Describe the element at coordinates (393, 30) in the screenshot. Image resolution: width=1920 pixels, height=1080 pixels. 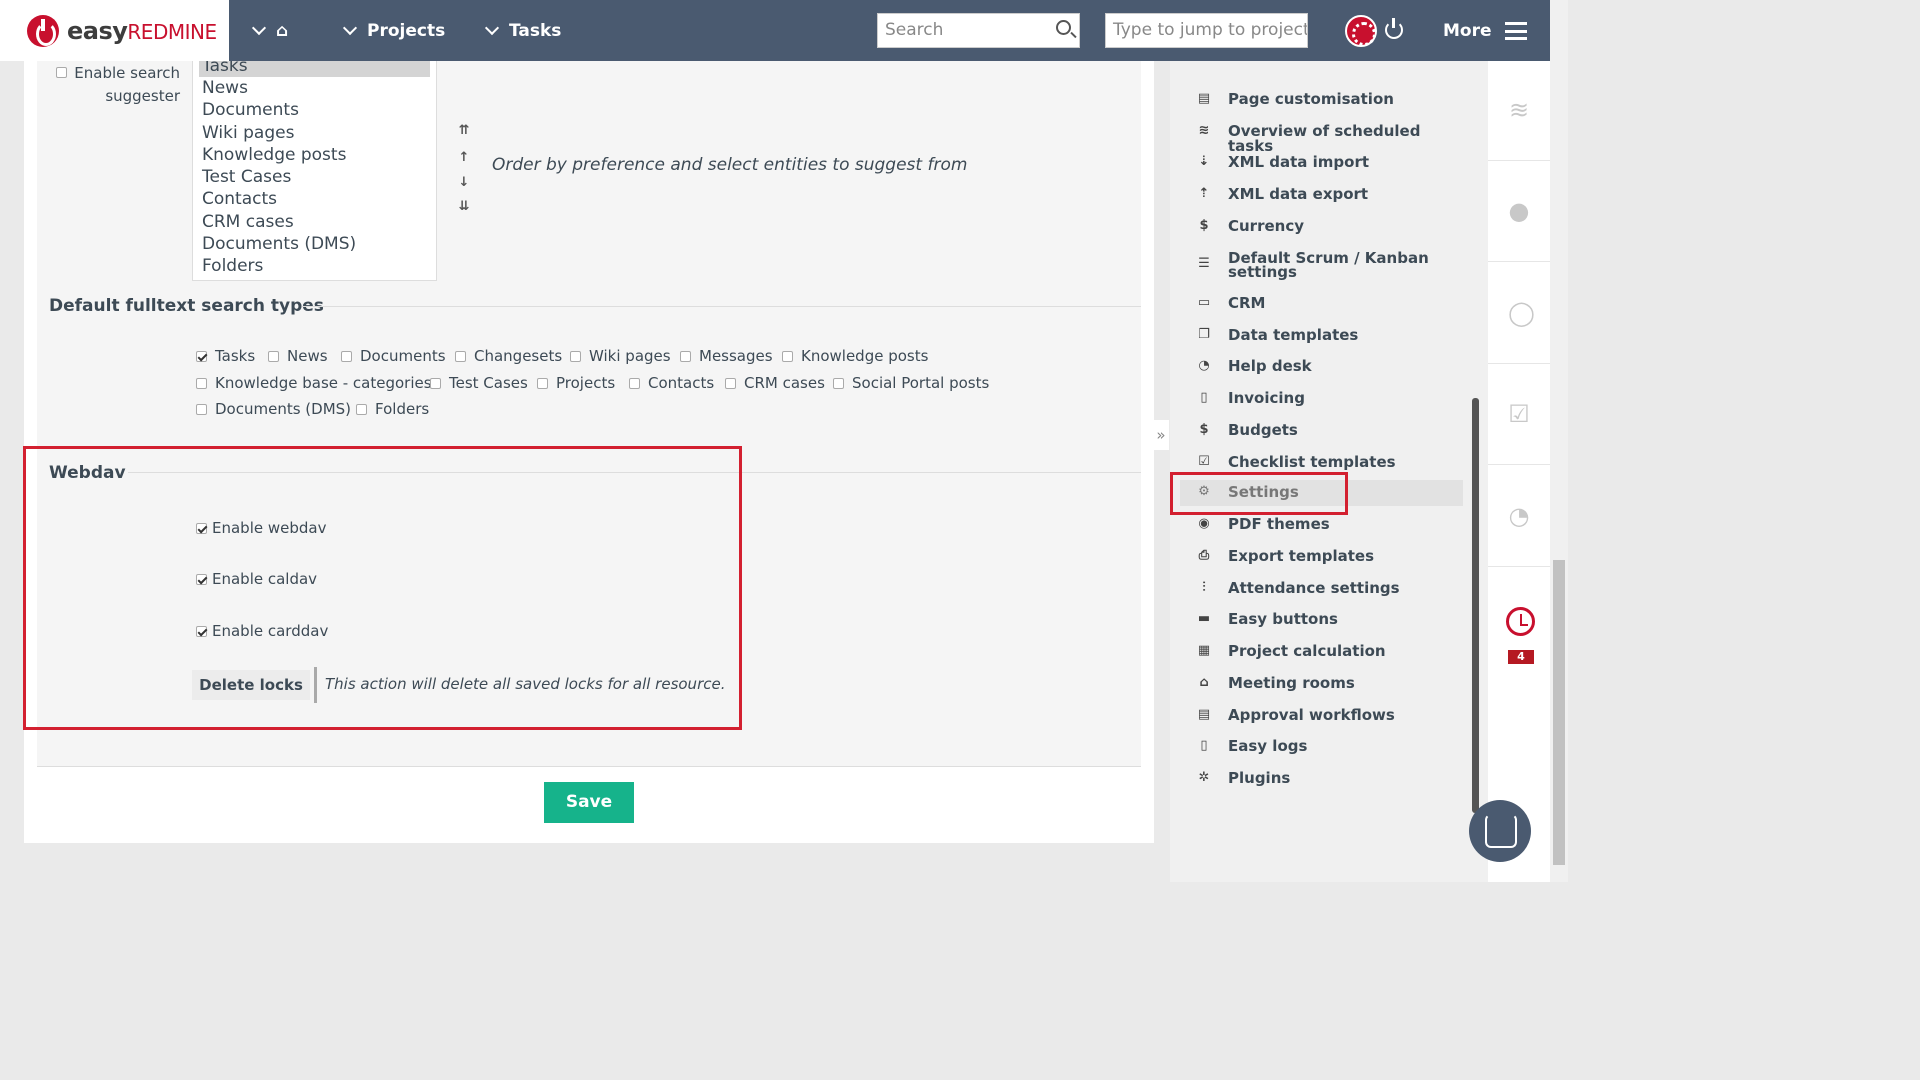
I see `projects-menu: Projects` at that location.